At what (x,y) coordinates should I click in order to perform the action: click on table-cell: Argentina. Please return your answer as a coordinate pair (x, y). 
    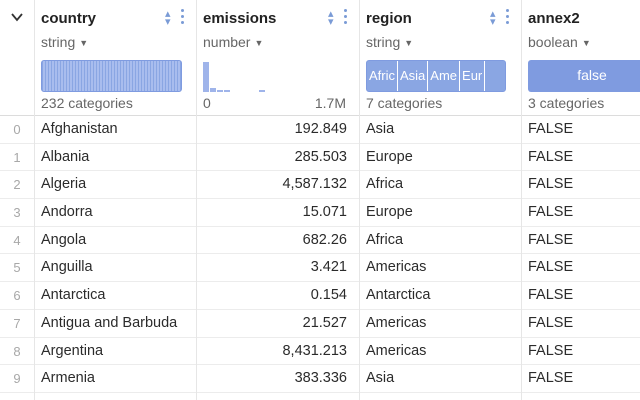
    Looking at the image, I should click on (116, 352).